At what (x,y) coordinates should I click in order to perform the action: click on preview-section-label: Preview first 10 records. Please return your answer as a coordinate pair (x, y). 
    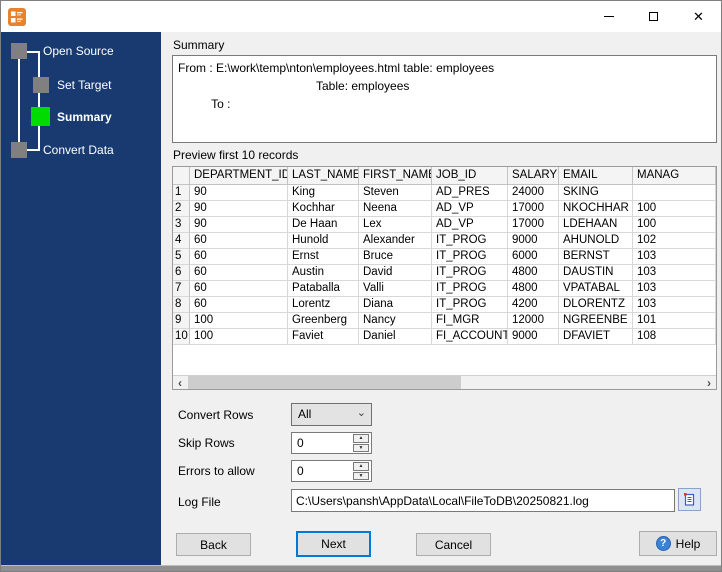
    Looking at the image, I should click on (236, 155).